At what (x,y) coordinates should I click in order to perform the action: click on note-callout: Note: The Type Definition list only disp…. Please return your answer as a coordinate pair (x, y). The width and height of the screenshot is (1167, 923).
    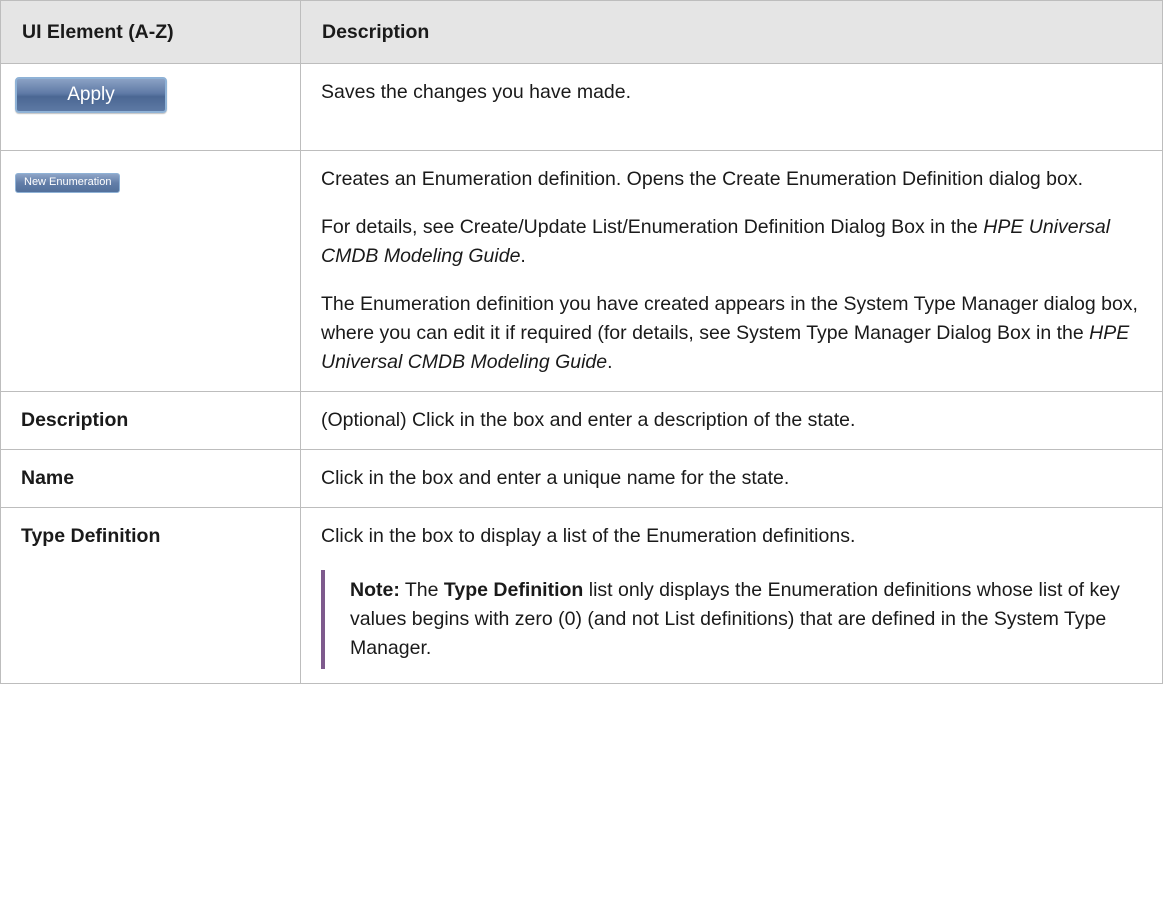
    Looking at the image, I should click on (731, 619).